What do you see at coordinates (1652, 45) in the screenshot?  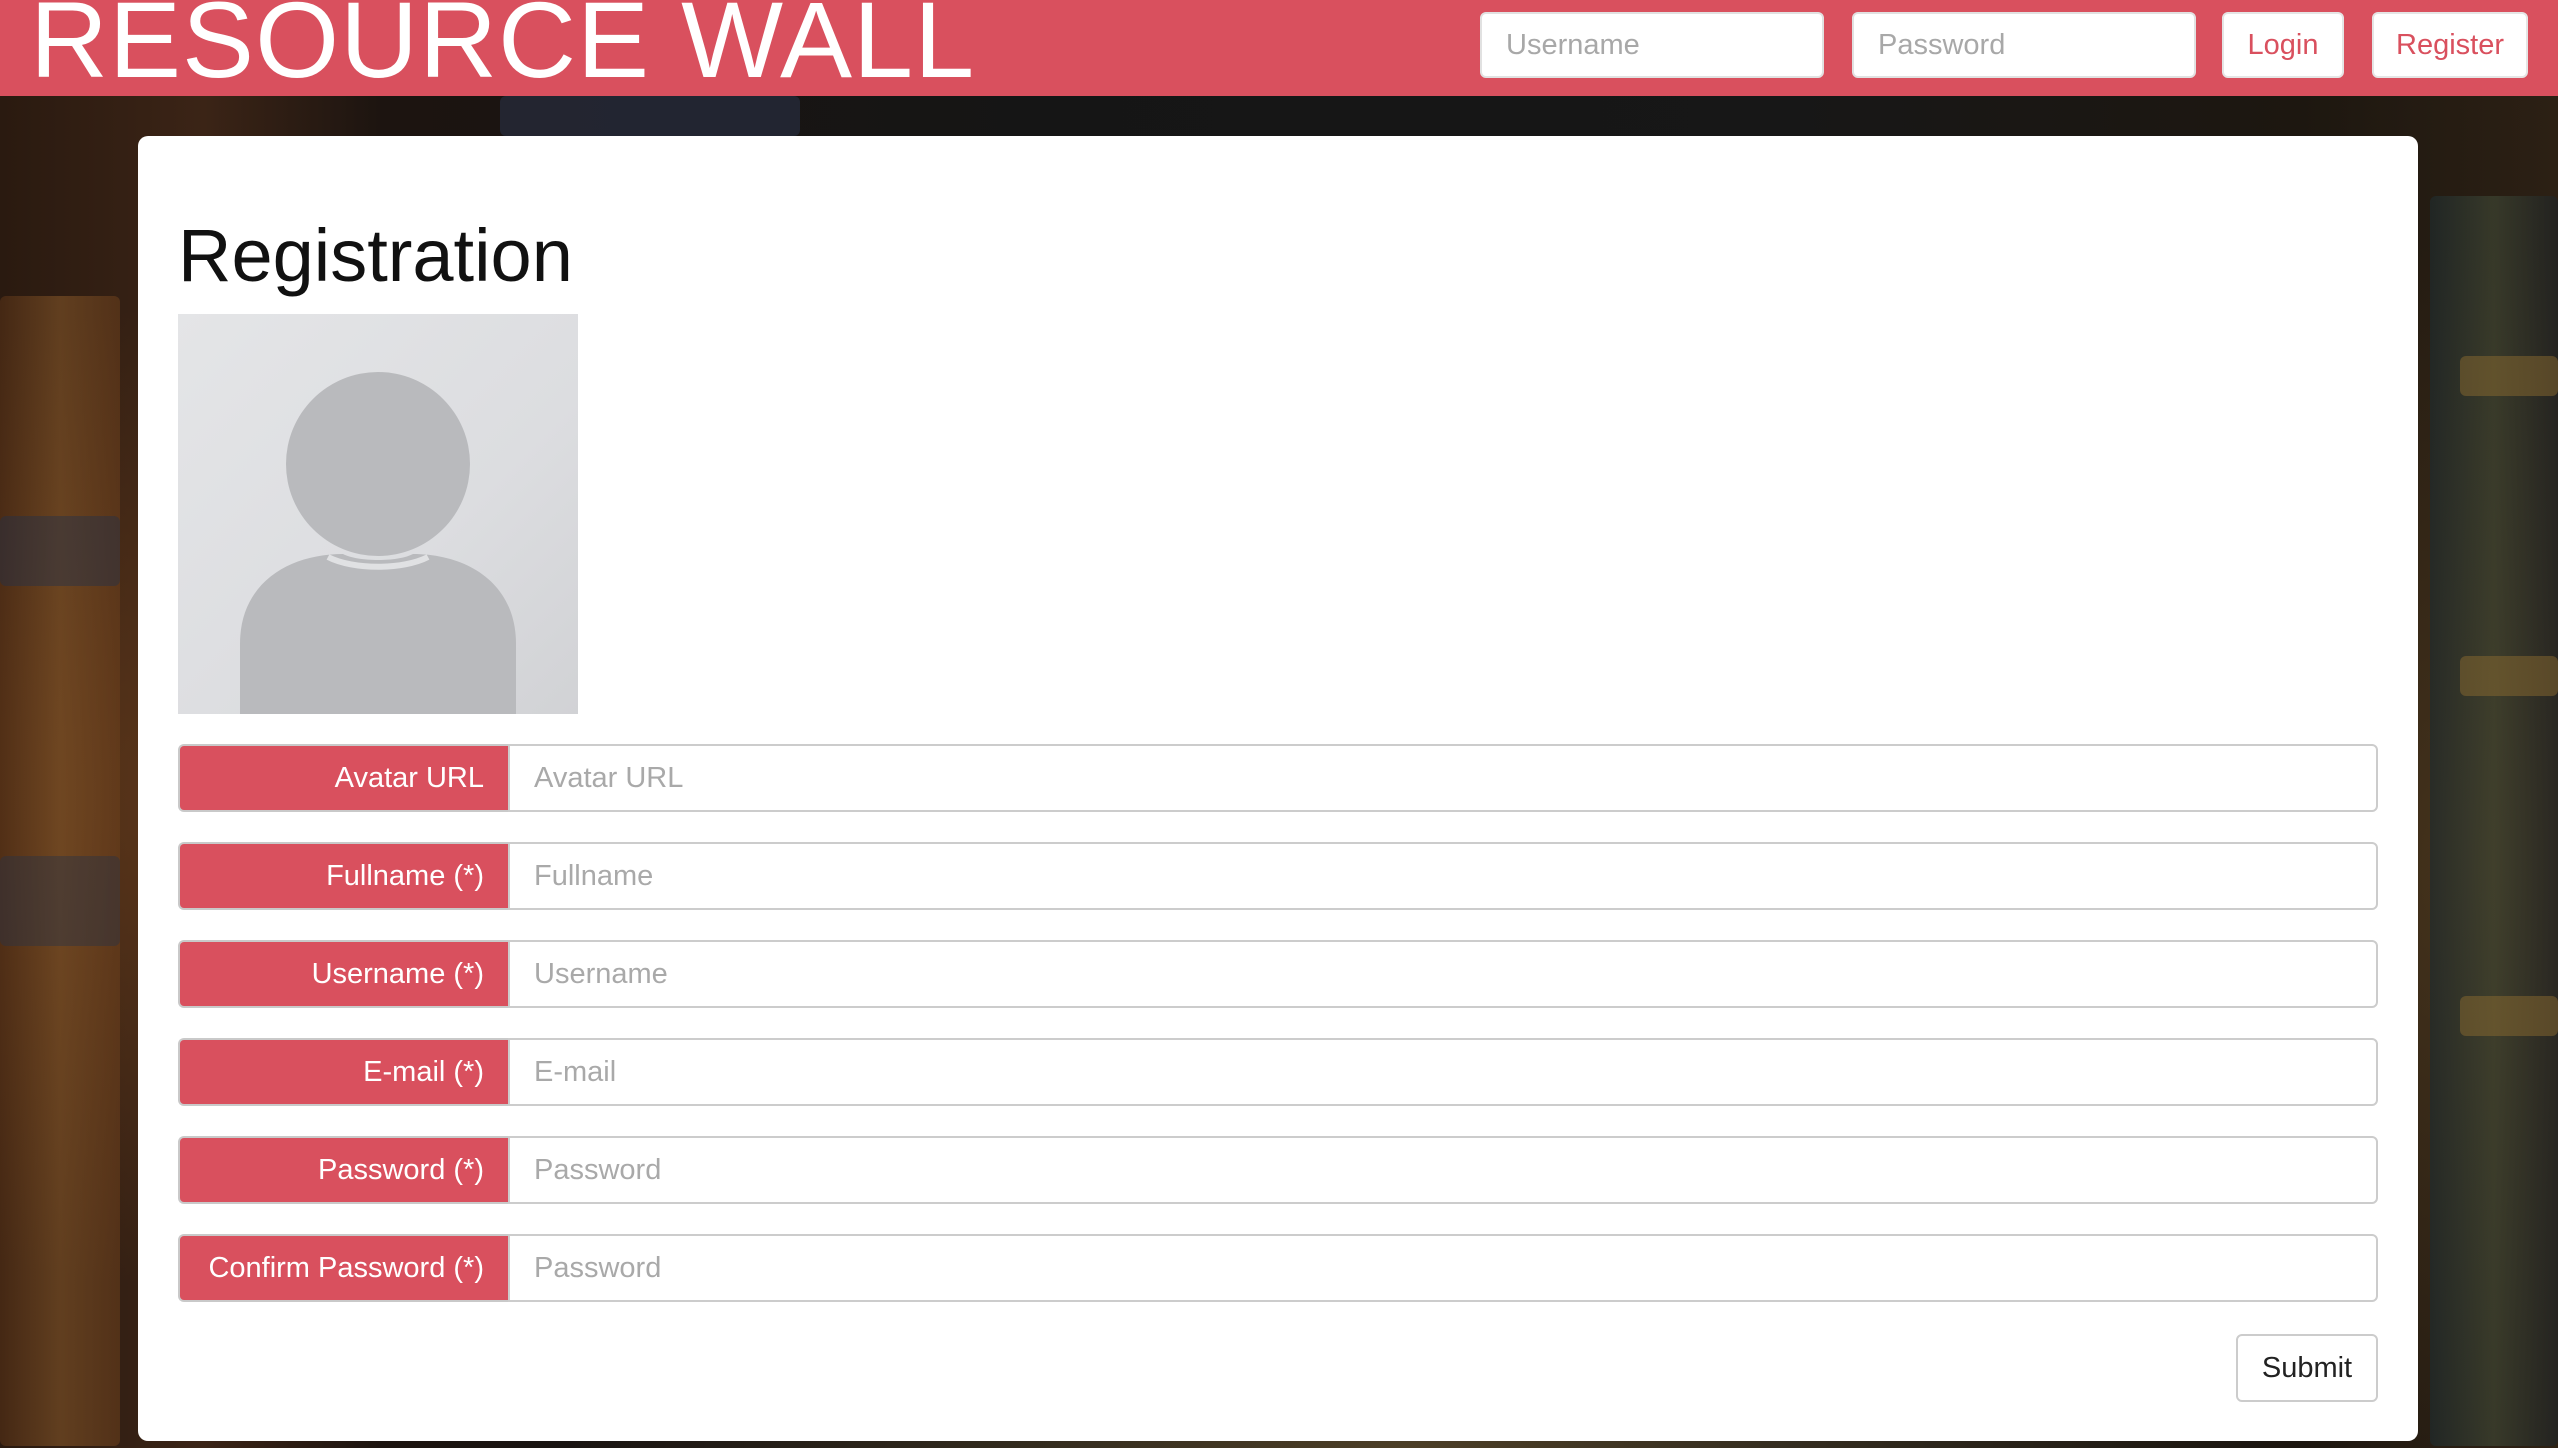 I see `header-username-input` at bounding box center [1652, 45].